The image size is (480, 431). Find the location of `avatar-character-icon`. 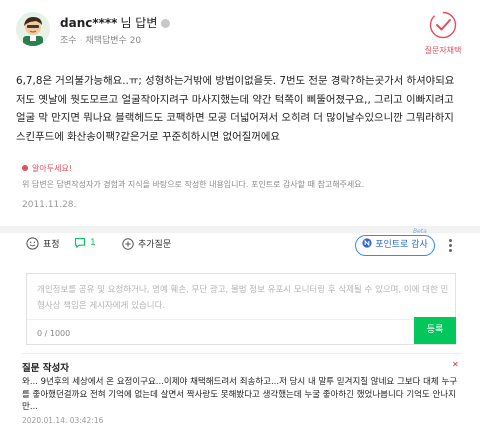

avatar-character-icon is located at coordinates (33, 29).